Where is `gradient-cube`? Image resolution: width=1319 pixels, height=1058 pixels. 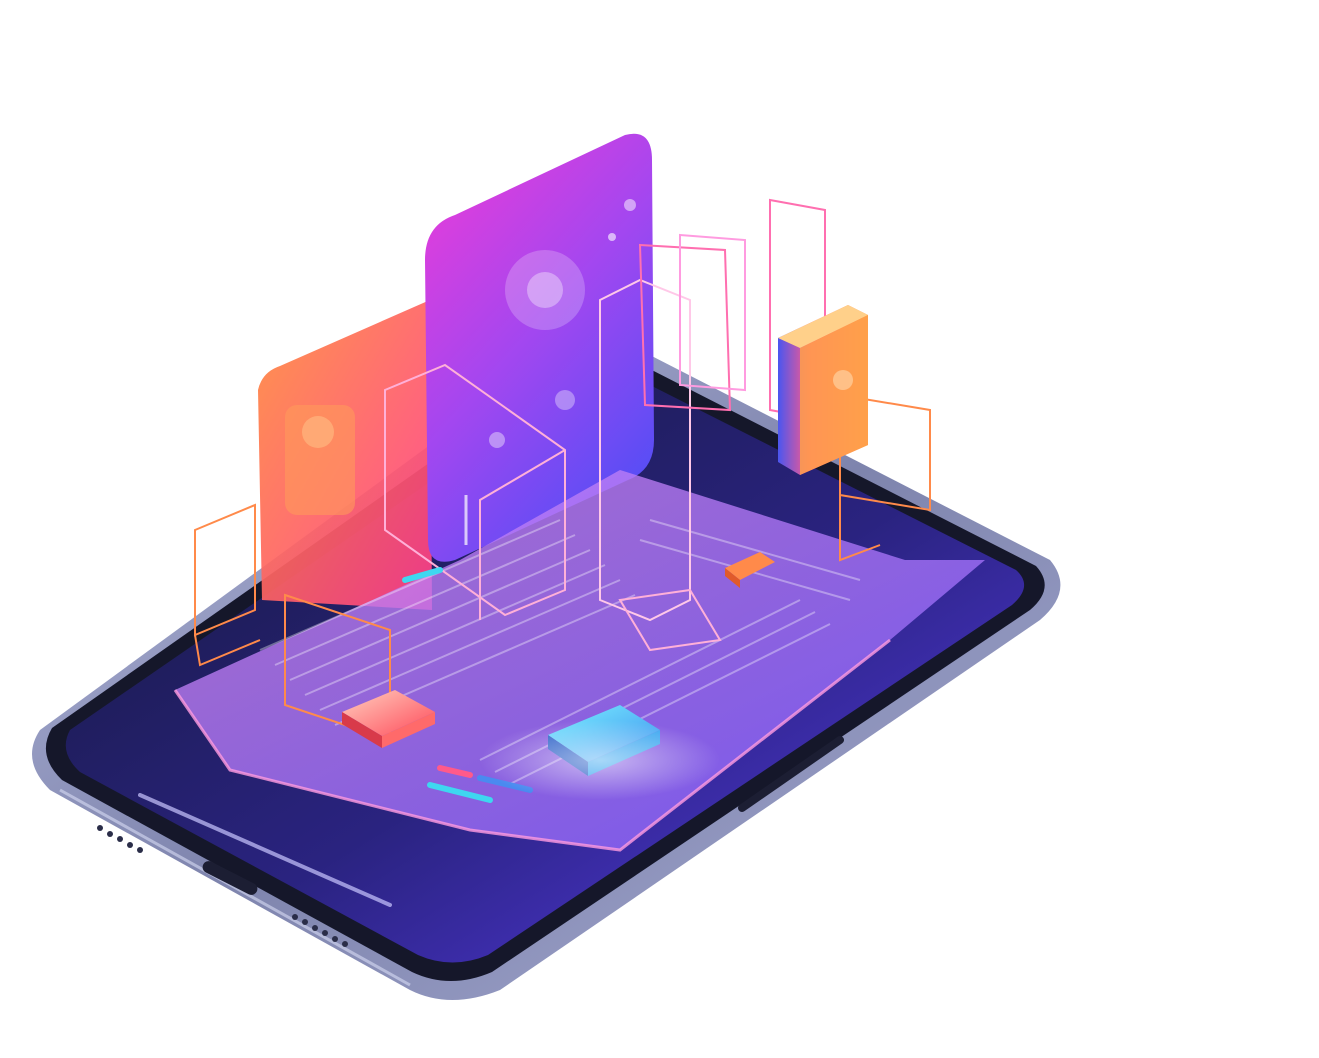
gradient-cube is located at coordinates (823, 390).